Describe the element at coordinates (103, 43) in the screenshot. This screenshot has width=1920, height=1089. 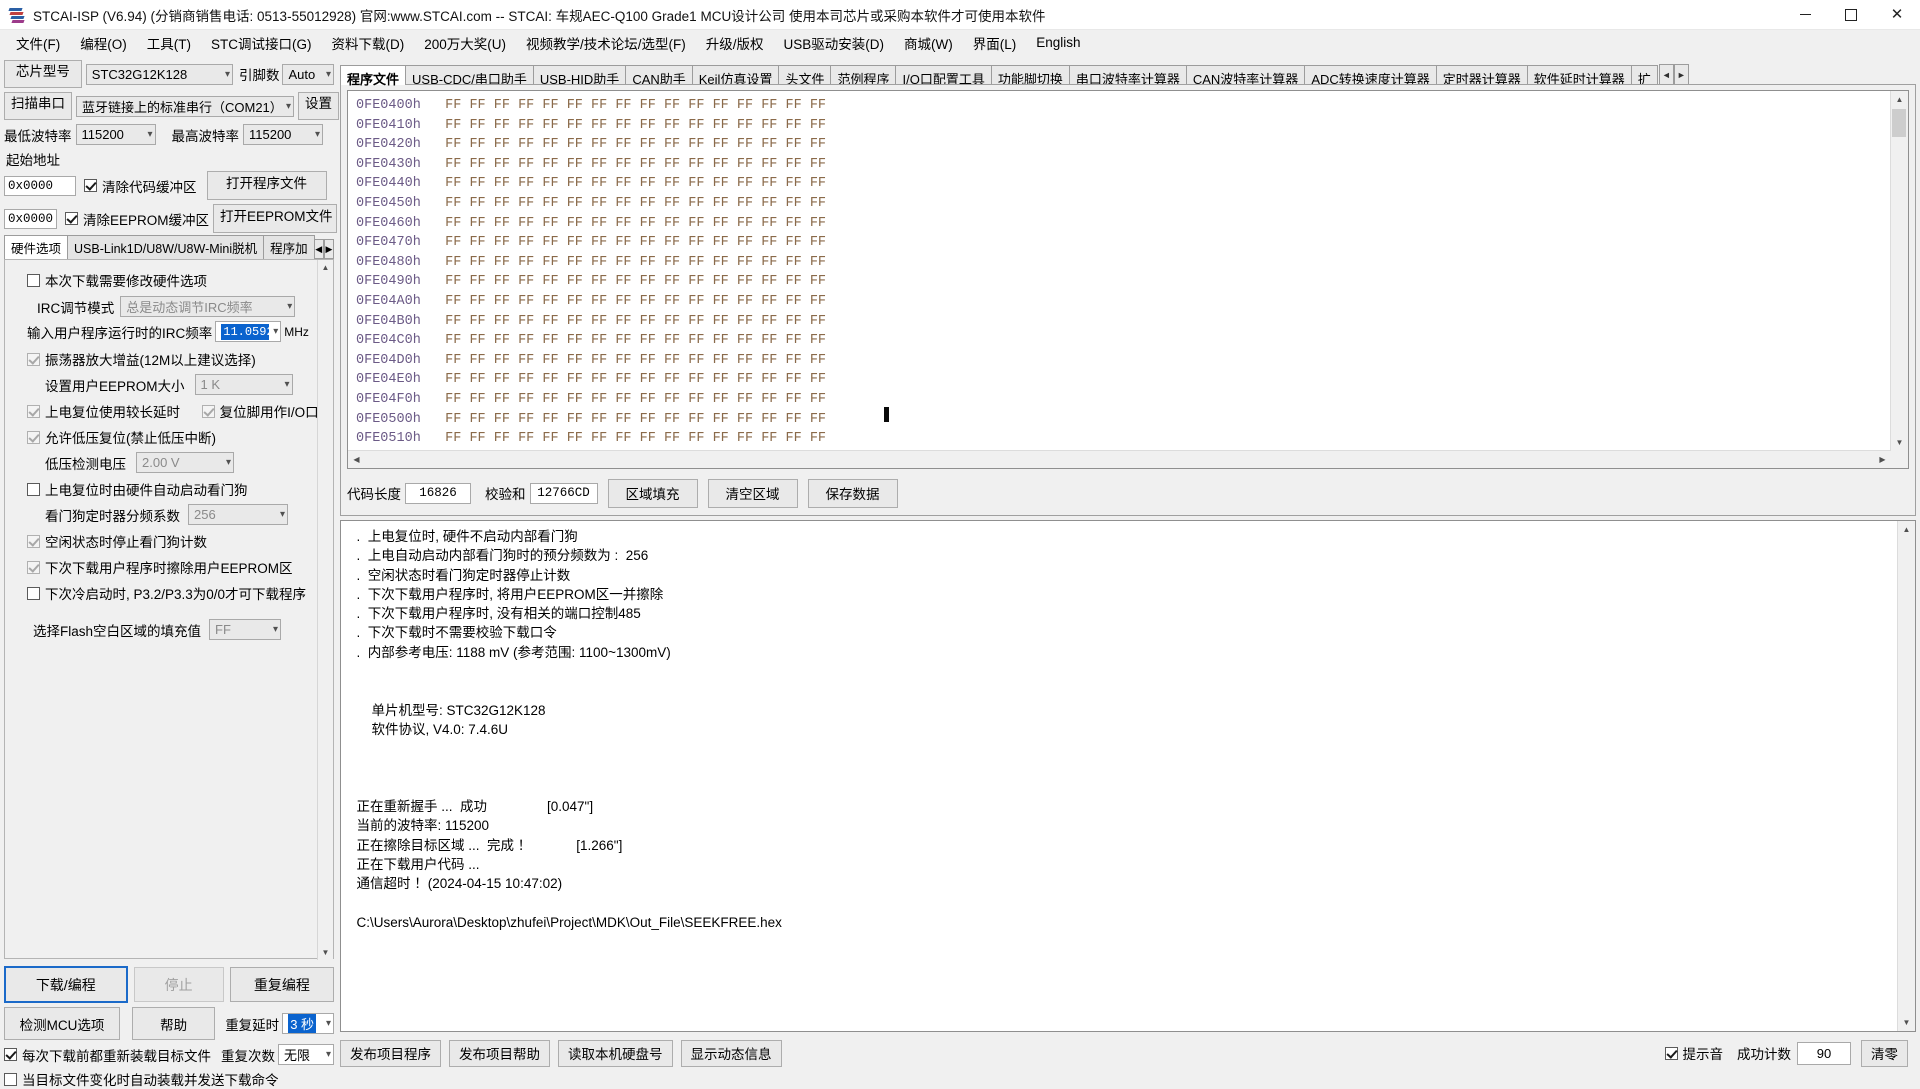
I see `menu-program: 编程(O)` at that location.